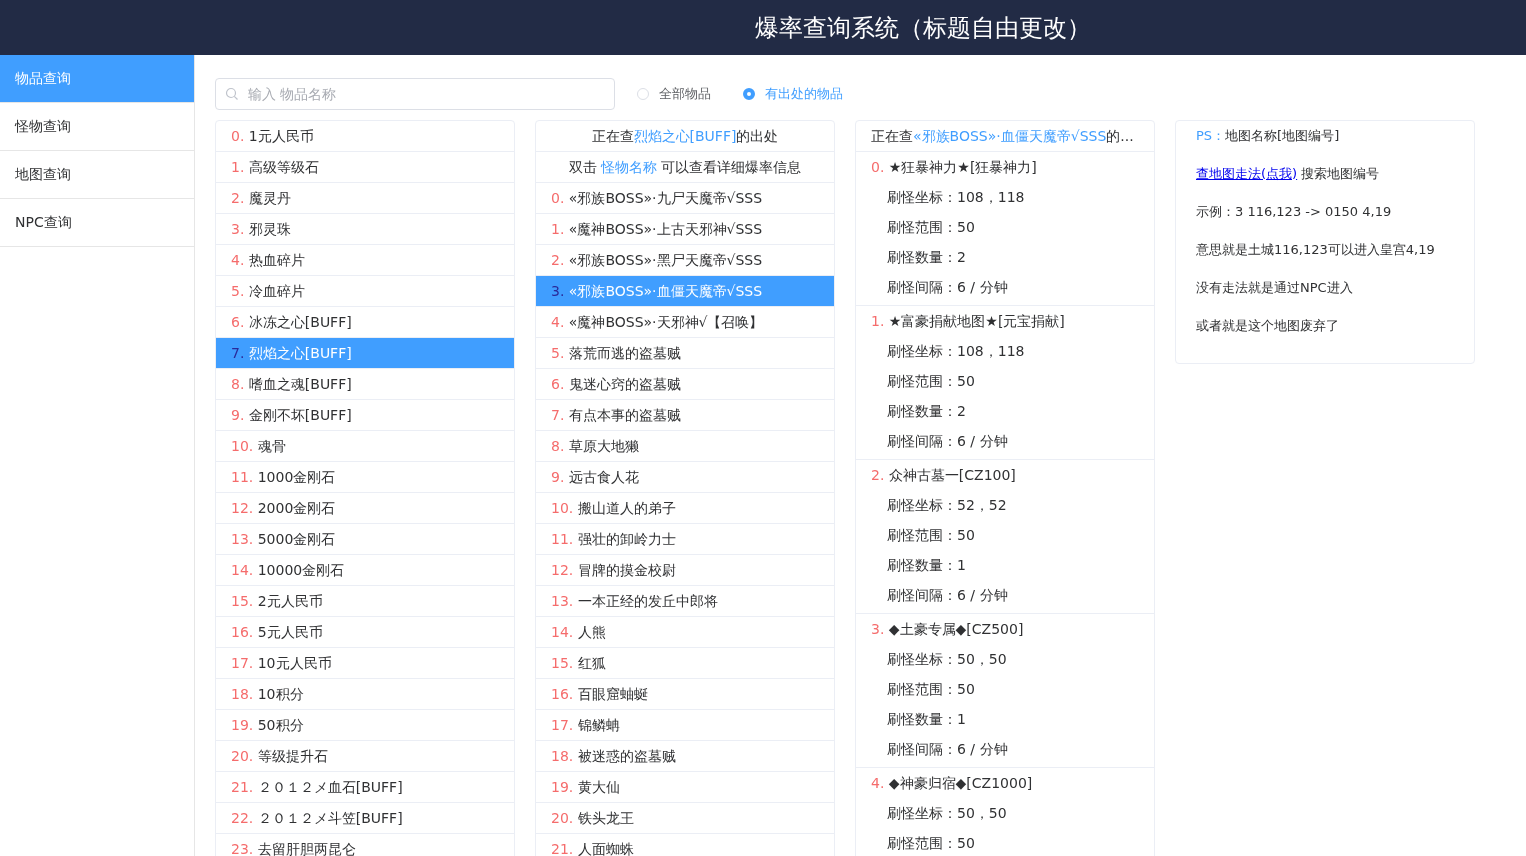  I want to click on hint-text: 双击 怪物名称 可以查看详细爆率信息, so click(685, 167).